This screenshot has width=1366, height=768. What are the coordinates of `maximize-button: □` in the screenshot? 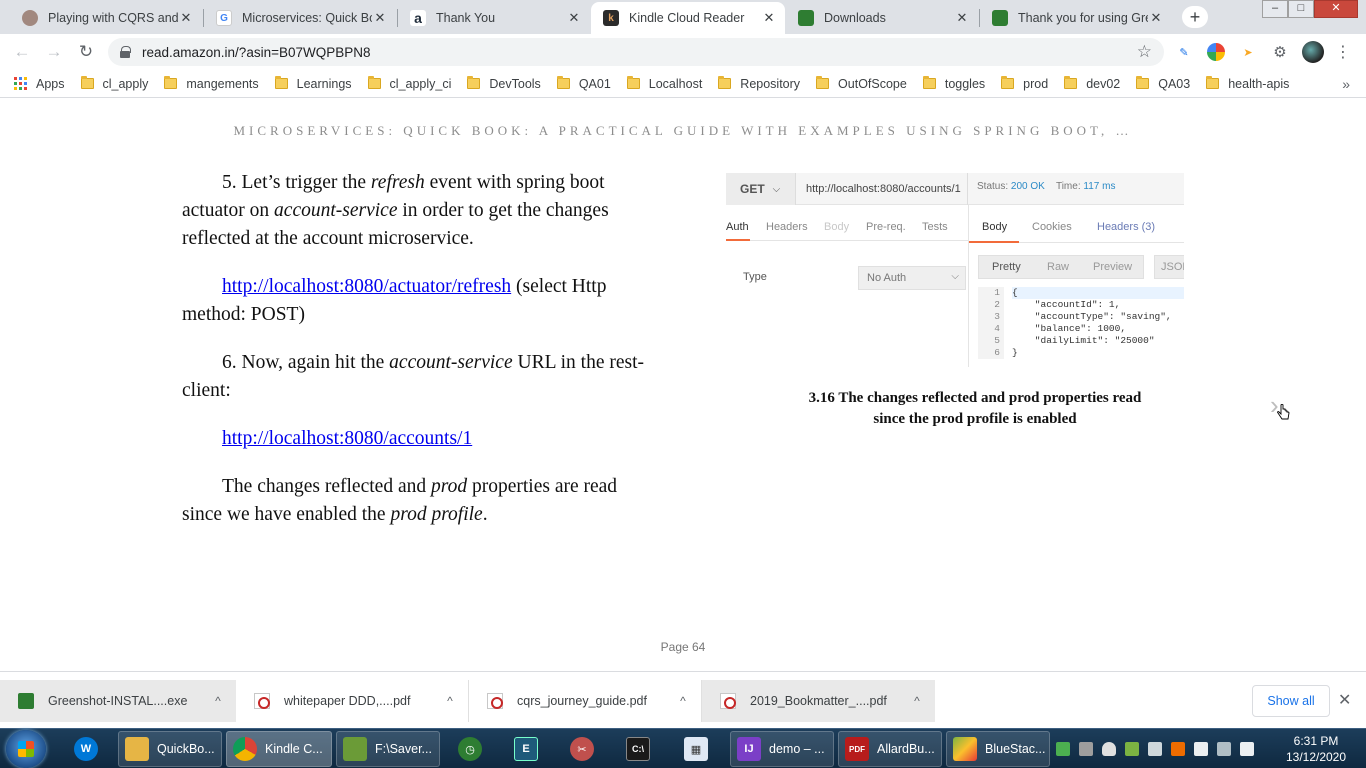 It's located at (1301, 9).